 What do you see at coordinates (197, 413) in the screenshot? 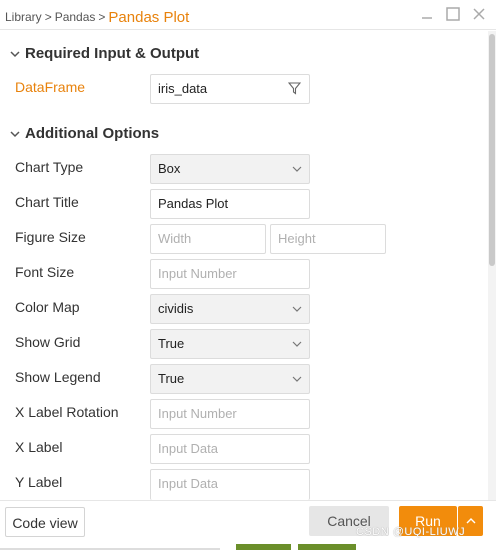
I see `x-rotation-placeholder: Input Number` at bounding box center [197, 413].